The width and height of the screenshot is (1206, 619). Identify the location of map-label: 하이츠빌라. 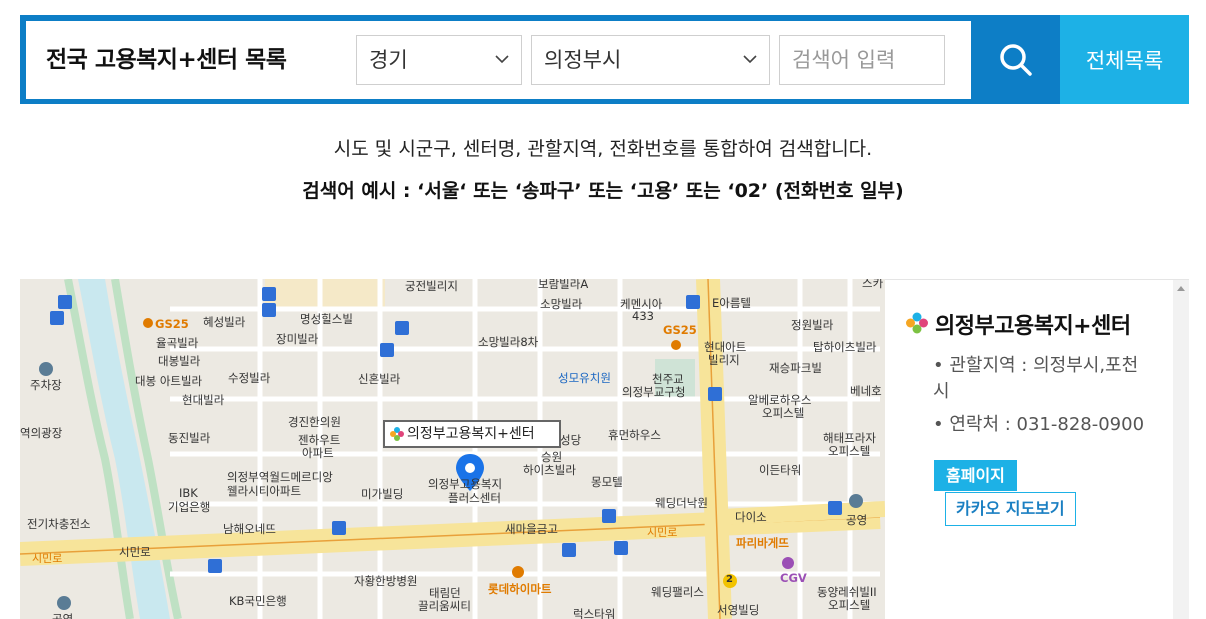
(549, 470).